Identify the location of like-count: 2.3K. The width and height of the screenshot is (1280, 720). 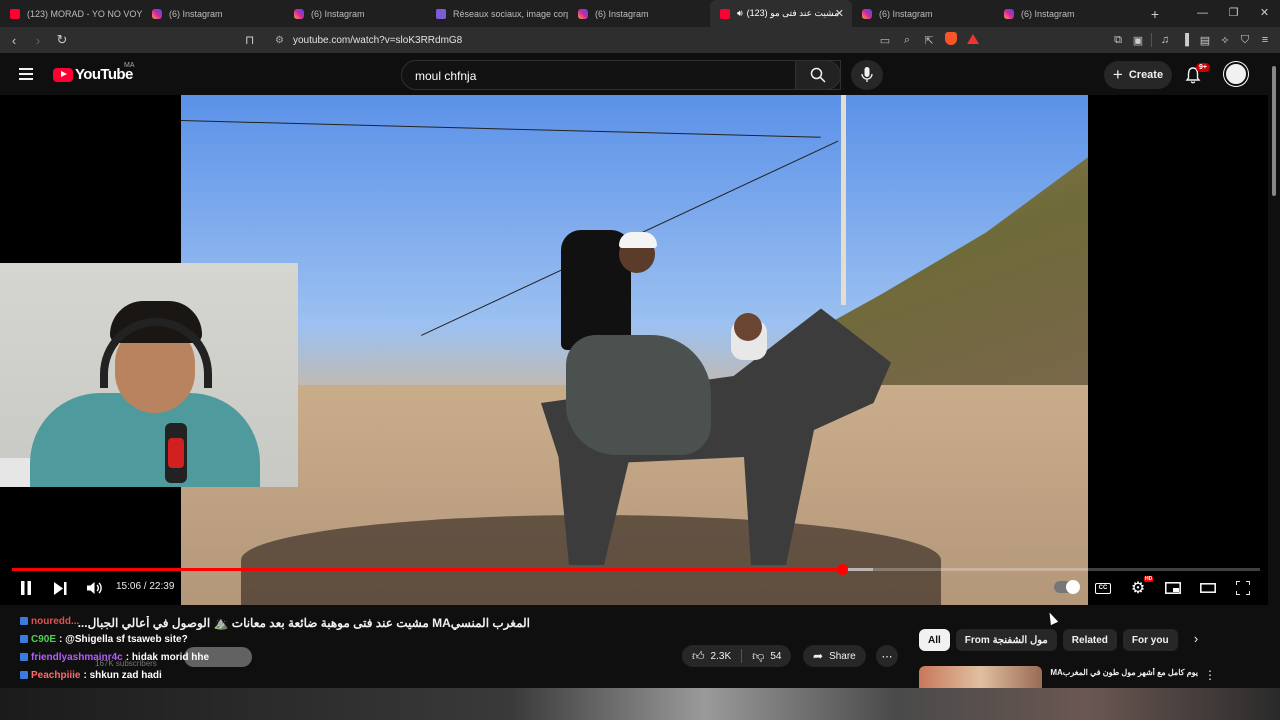
(721, 656).